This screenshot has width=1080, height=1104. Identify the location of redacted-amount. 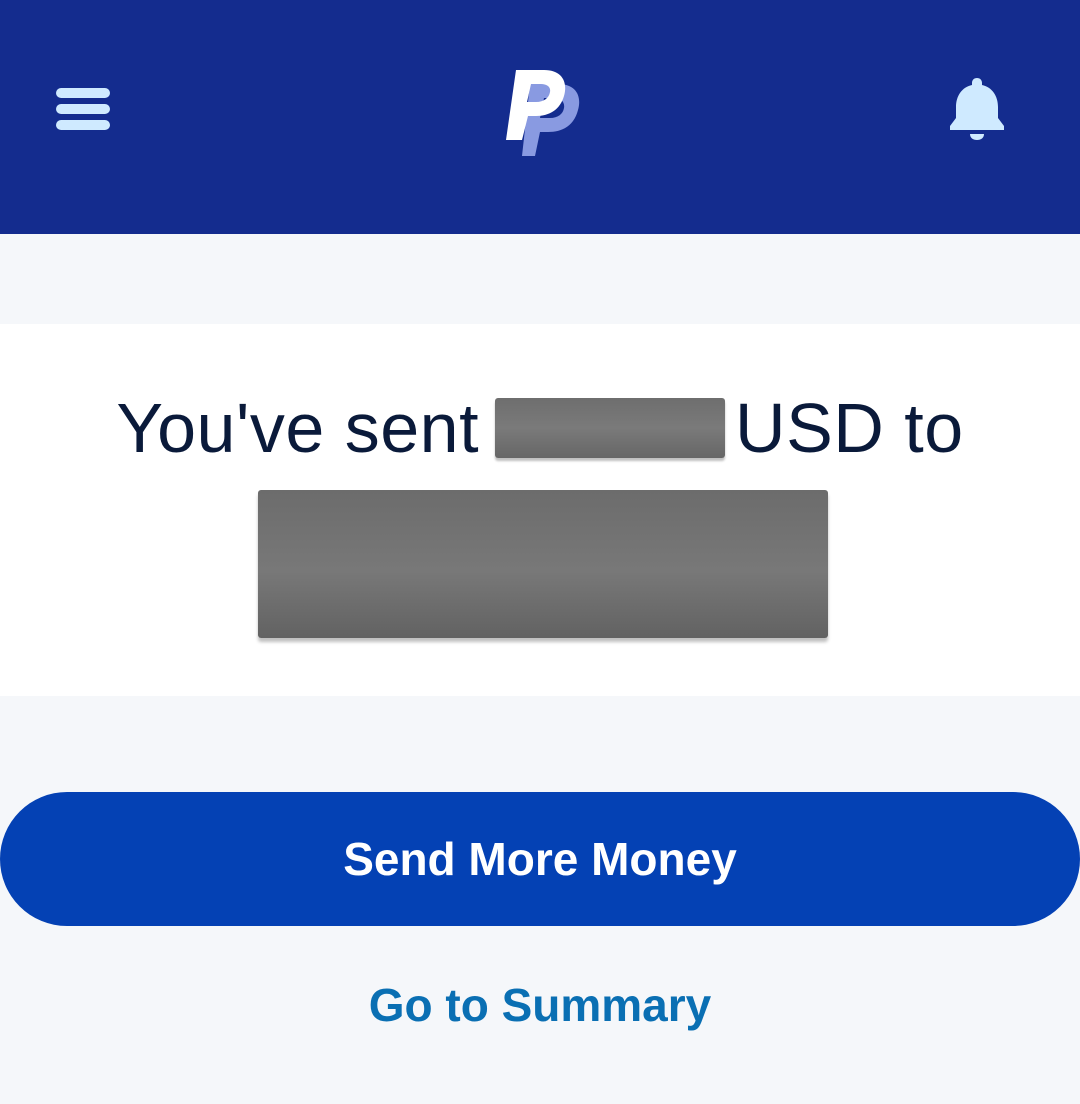
(610, 428).